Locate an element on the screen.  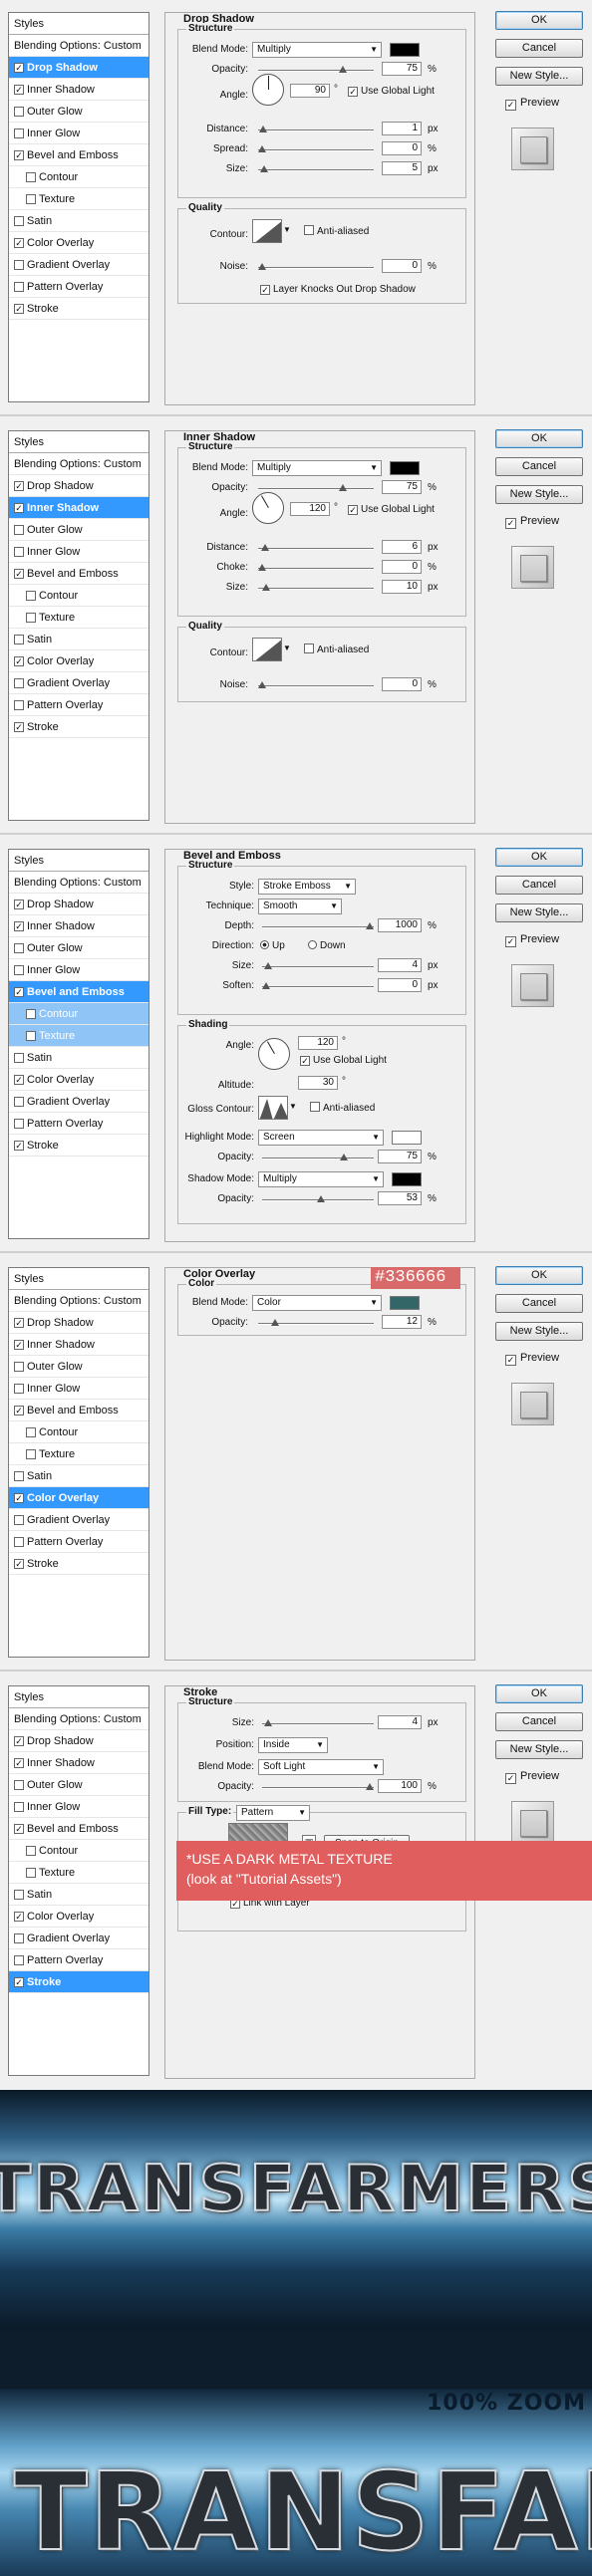
highlight-opacity-input: 75 is located at coordinates (400, 1156).